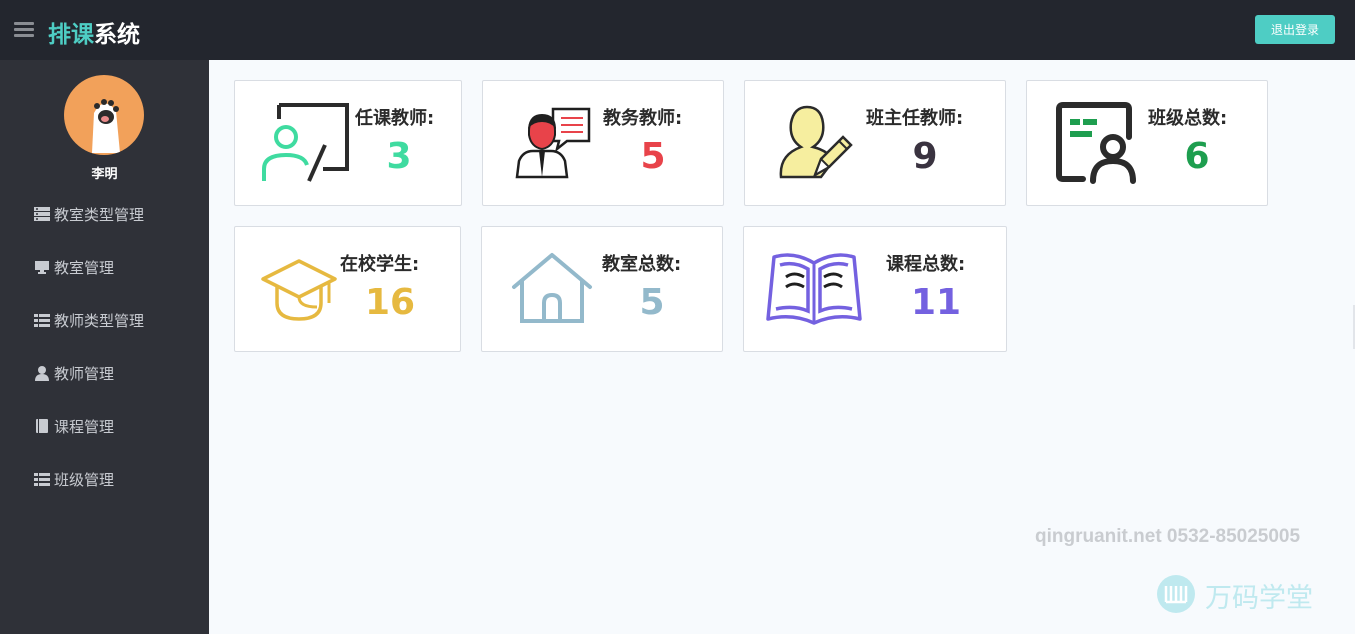 The height and width of the screenshot is (634, 1355). Describe the element at coordinates (399, 156) in the screenshot. I see `card-value: 3` at that location.